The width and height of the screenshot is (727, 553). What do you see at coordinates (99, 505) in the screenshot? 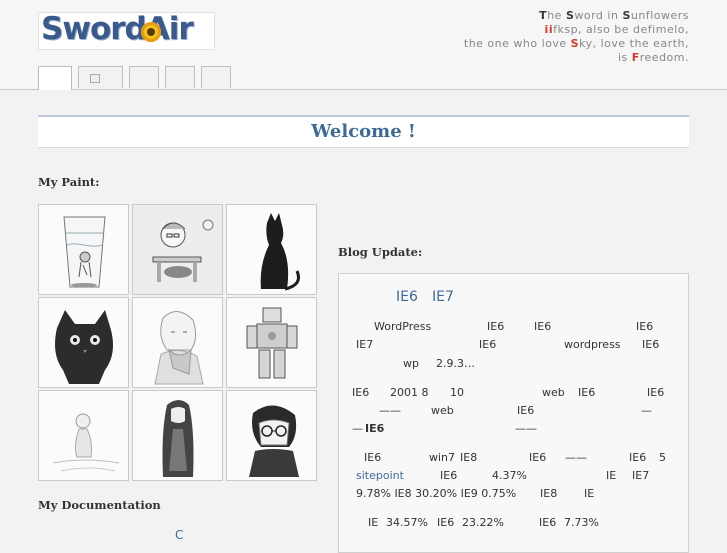
I see `docs-heading: My Documentation` at bounding box center [99, 505].